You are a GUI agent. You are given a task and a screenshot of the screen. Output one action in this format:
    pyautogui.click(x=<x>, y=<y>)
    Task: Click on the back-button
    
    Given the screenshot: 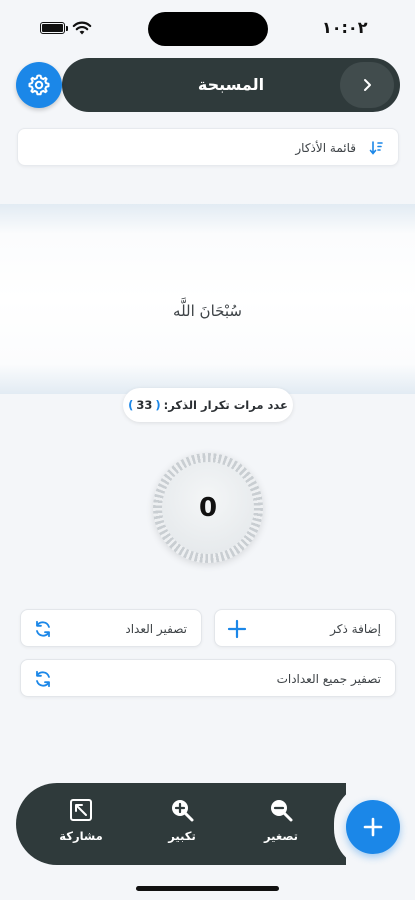 What is the action you would take?
    pyautogui.click(x=367, y=85)
    